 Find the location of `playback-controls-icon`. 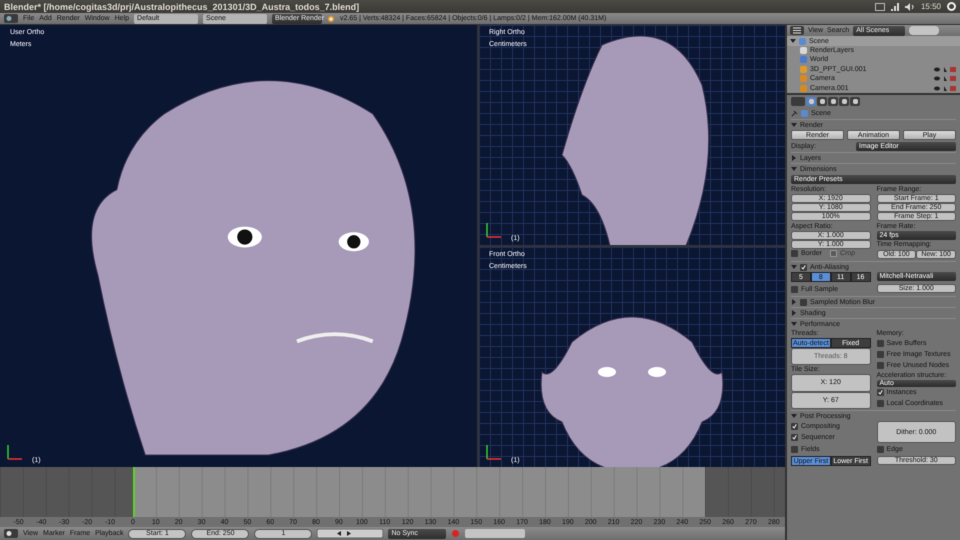

playback-controls-icon is located at coordinates (350, 533).